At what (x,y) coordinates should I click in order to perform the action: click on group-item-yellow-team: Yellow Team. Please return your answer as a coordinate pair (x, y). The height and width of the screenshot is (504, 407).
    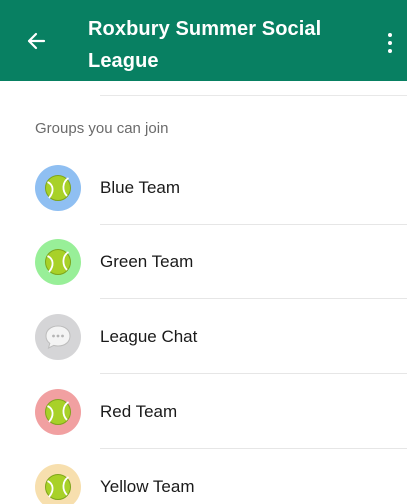
    Looking at the image, I should click on (203, 477).